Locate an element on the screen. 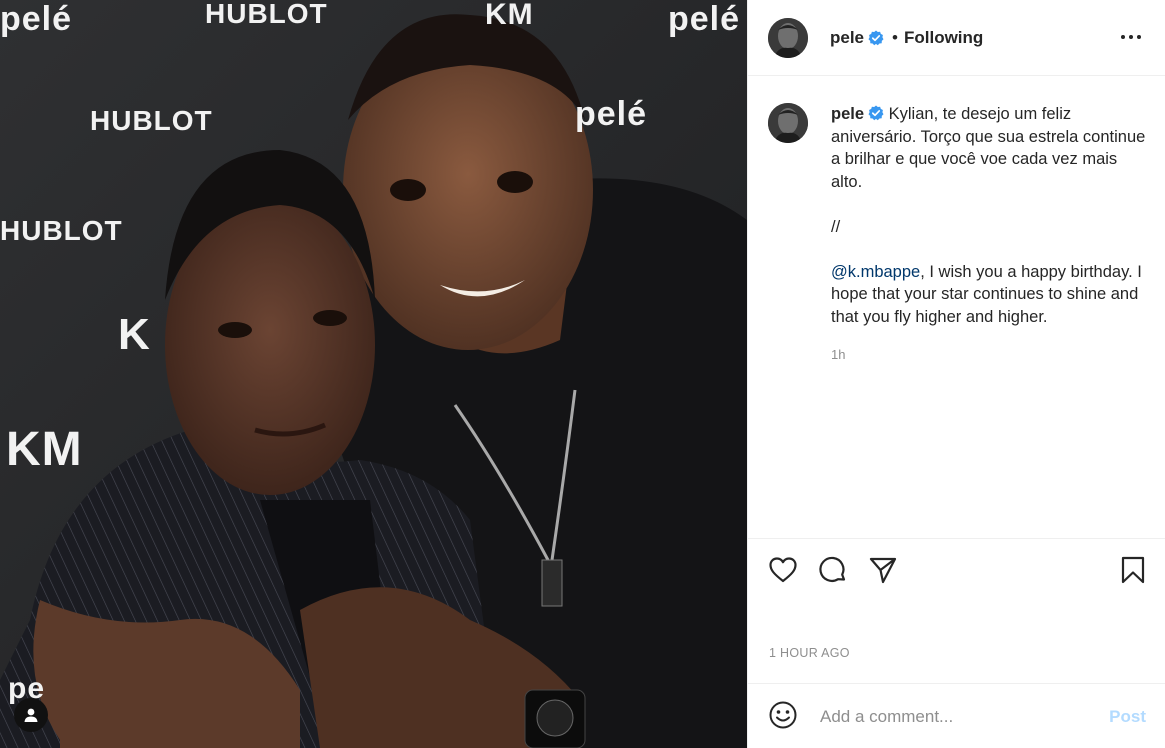  send-icon is located at coordinates (883, 570).